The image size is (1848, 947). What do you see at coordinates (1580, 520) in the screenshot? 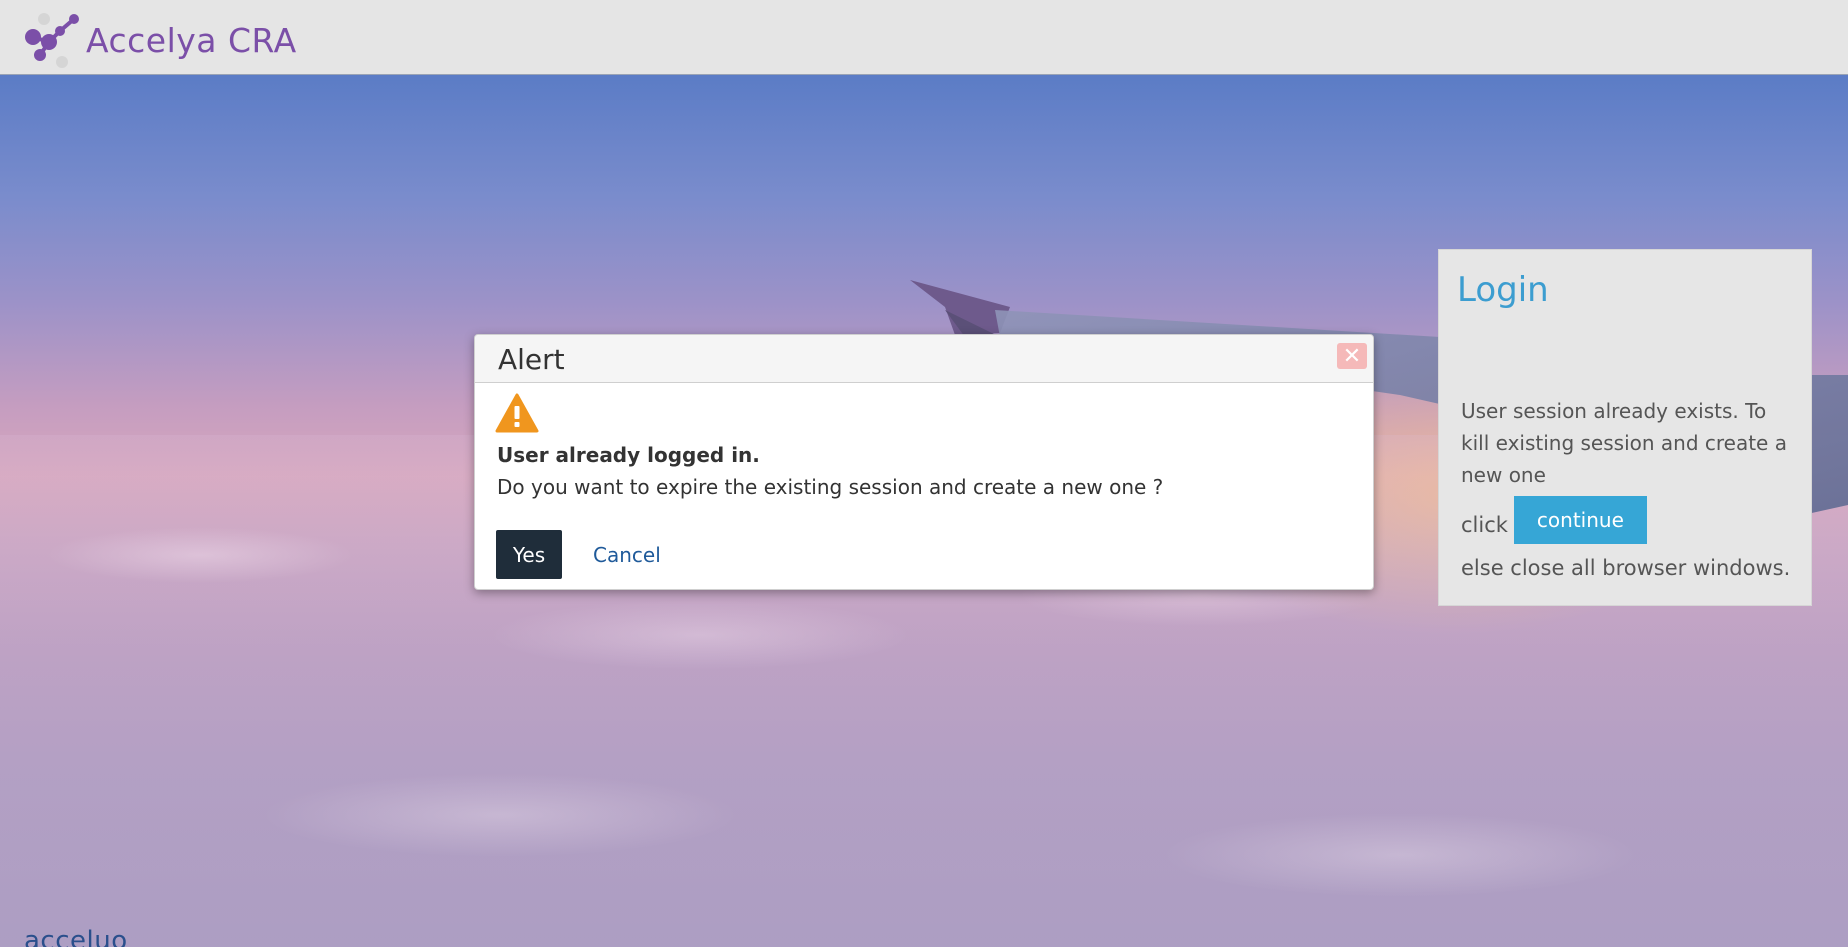
I see `continue-button: continue` at bounding box center [1580, 520].